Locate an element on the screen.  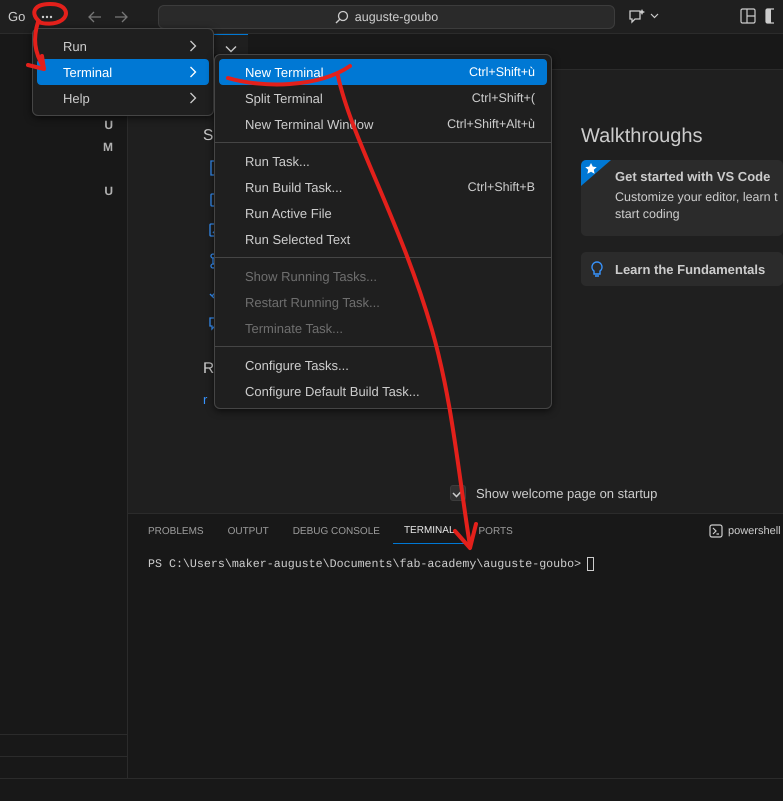
panel-tab: DEBUG CONSOLE is located at coordinates (336, 531).